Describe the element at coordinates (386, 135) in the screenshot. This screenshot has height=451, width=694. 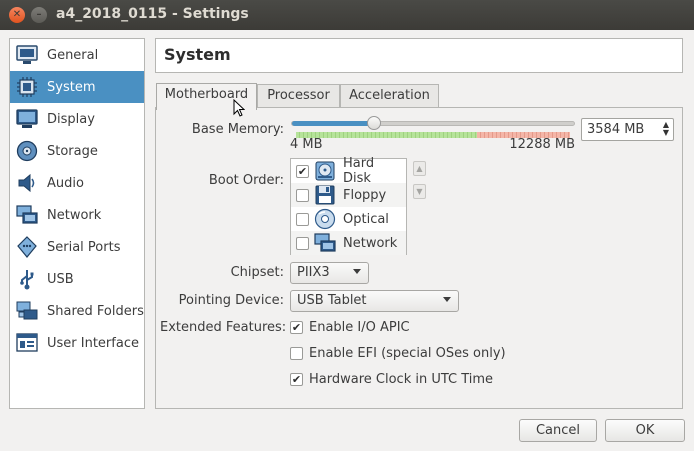
I see `recommended-range` at that location.